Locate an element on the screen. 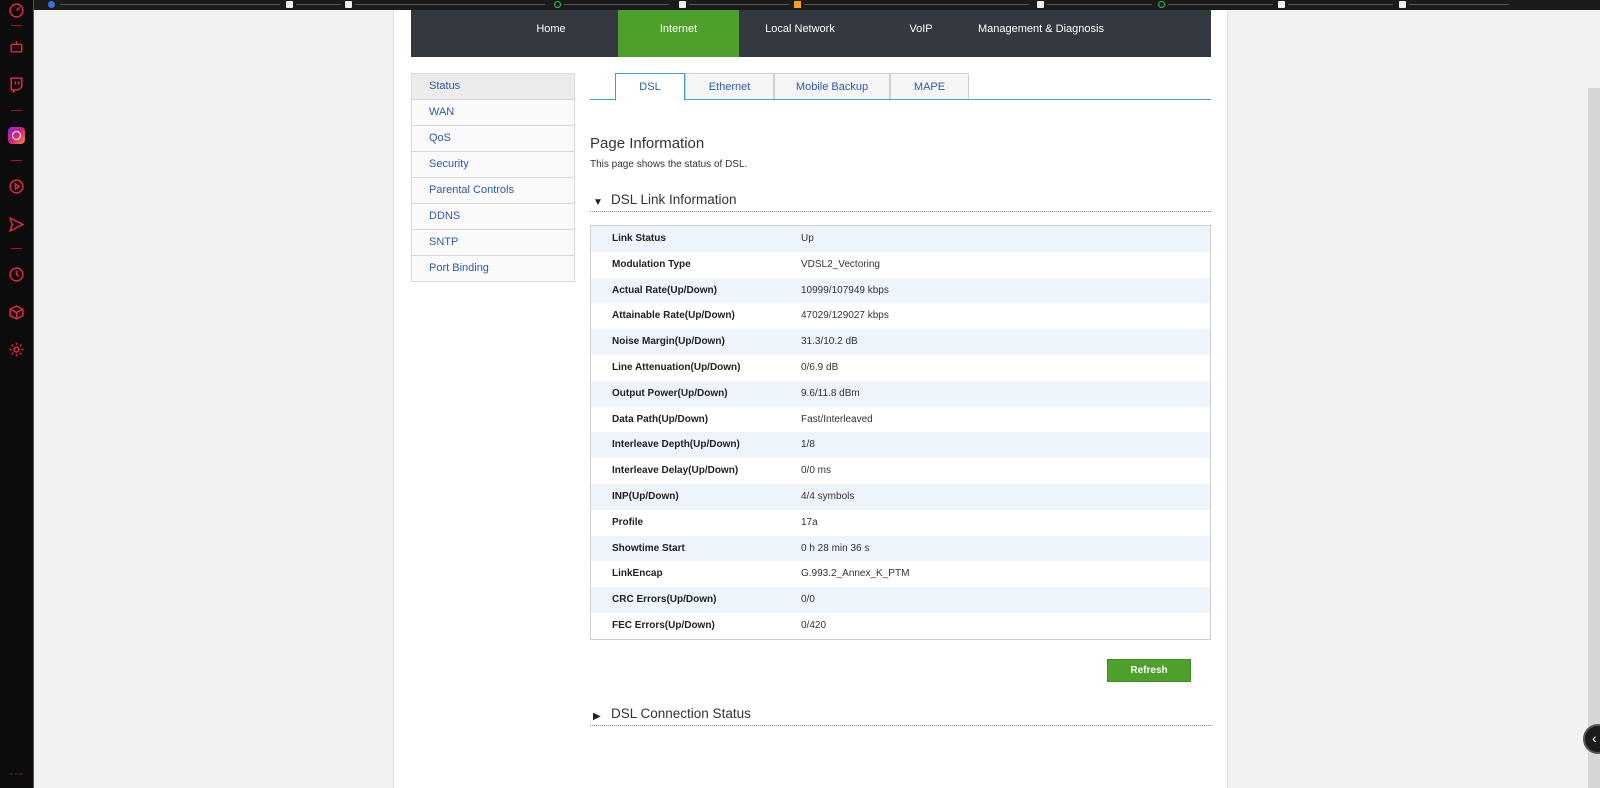  row-label: Modulation Type is located at coordinates (651, 264).